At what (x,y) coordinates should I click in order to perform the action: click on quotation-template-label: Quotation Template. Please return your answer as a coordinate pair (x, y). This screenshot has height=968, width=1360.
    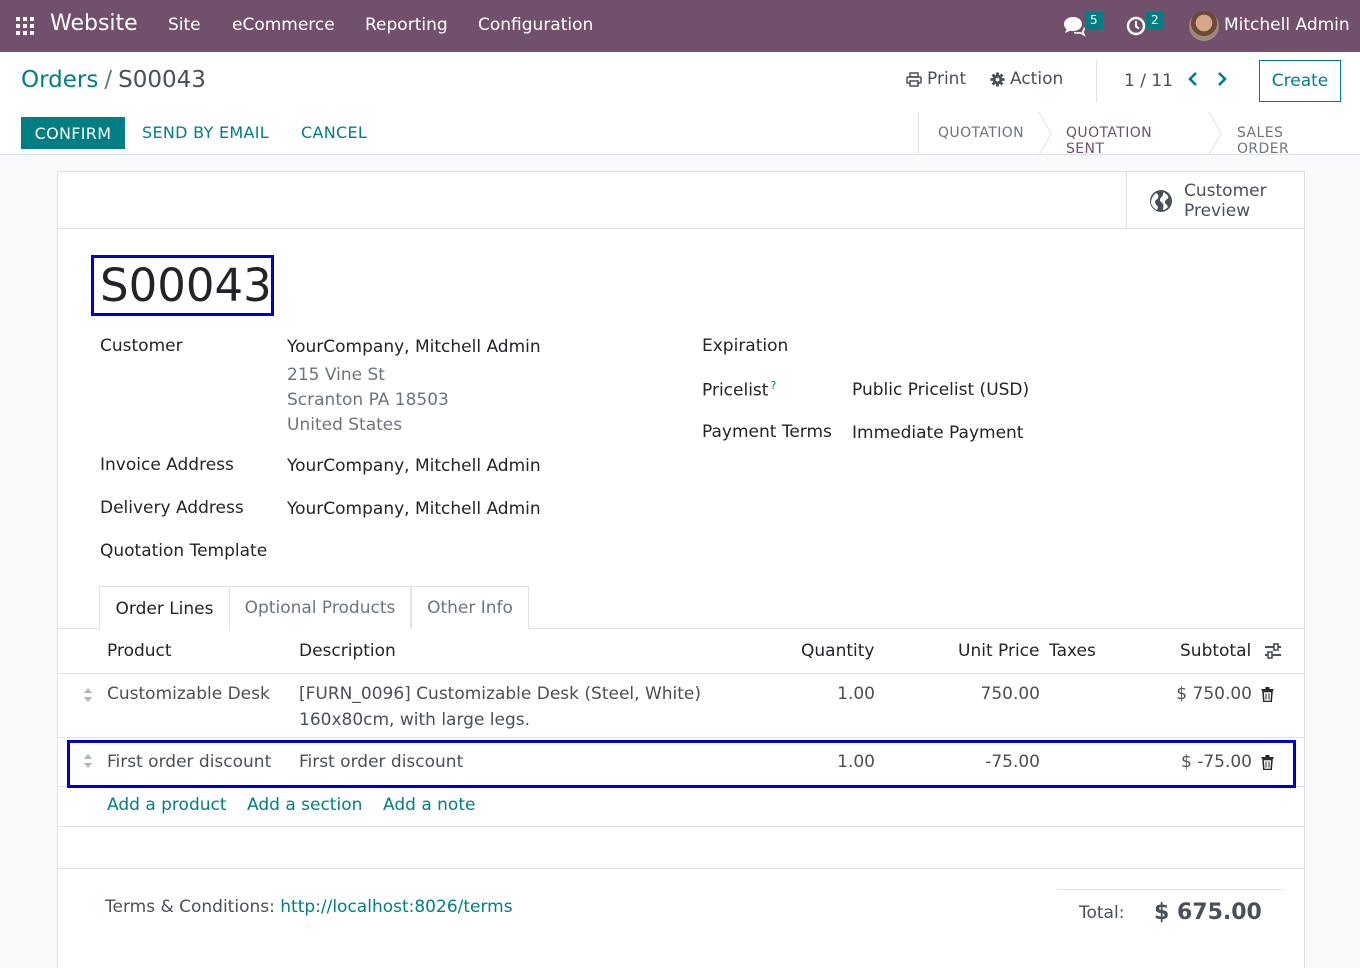
    Looking at the image, I should click on (184, 551).